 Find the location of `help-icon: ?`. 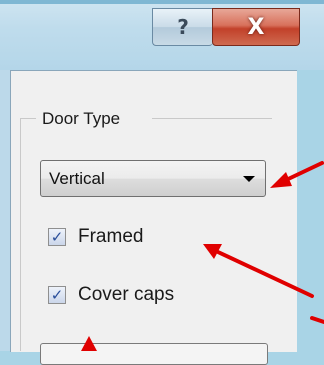

help-icon: ? is located at coordinates (183, 27).